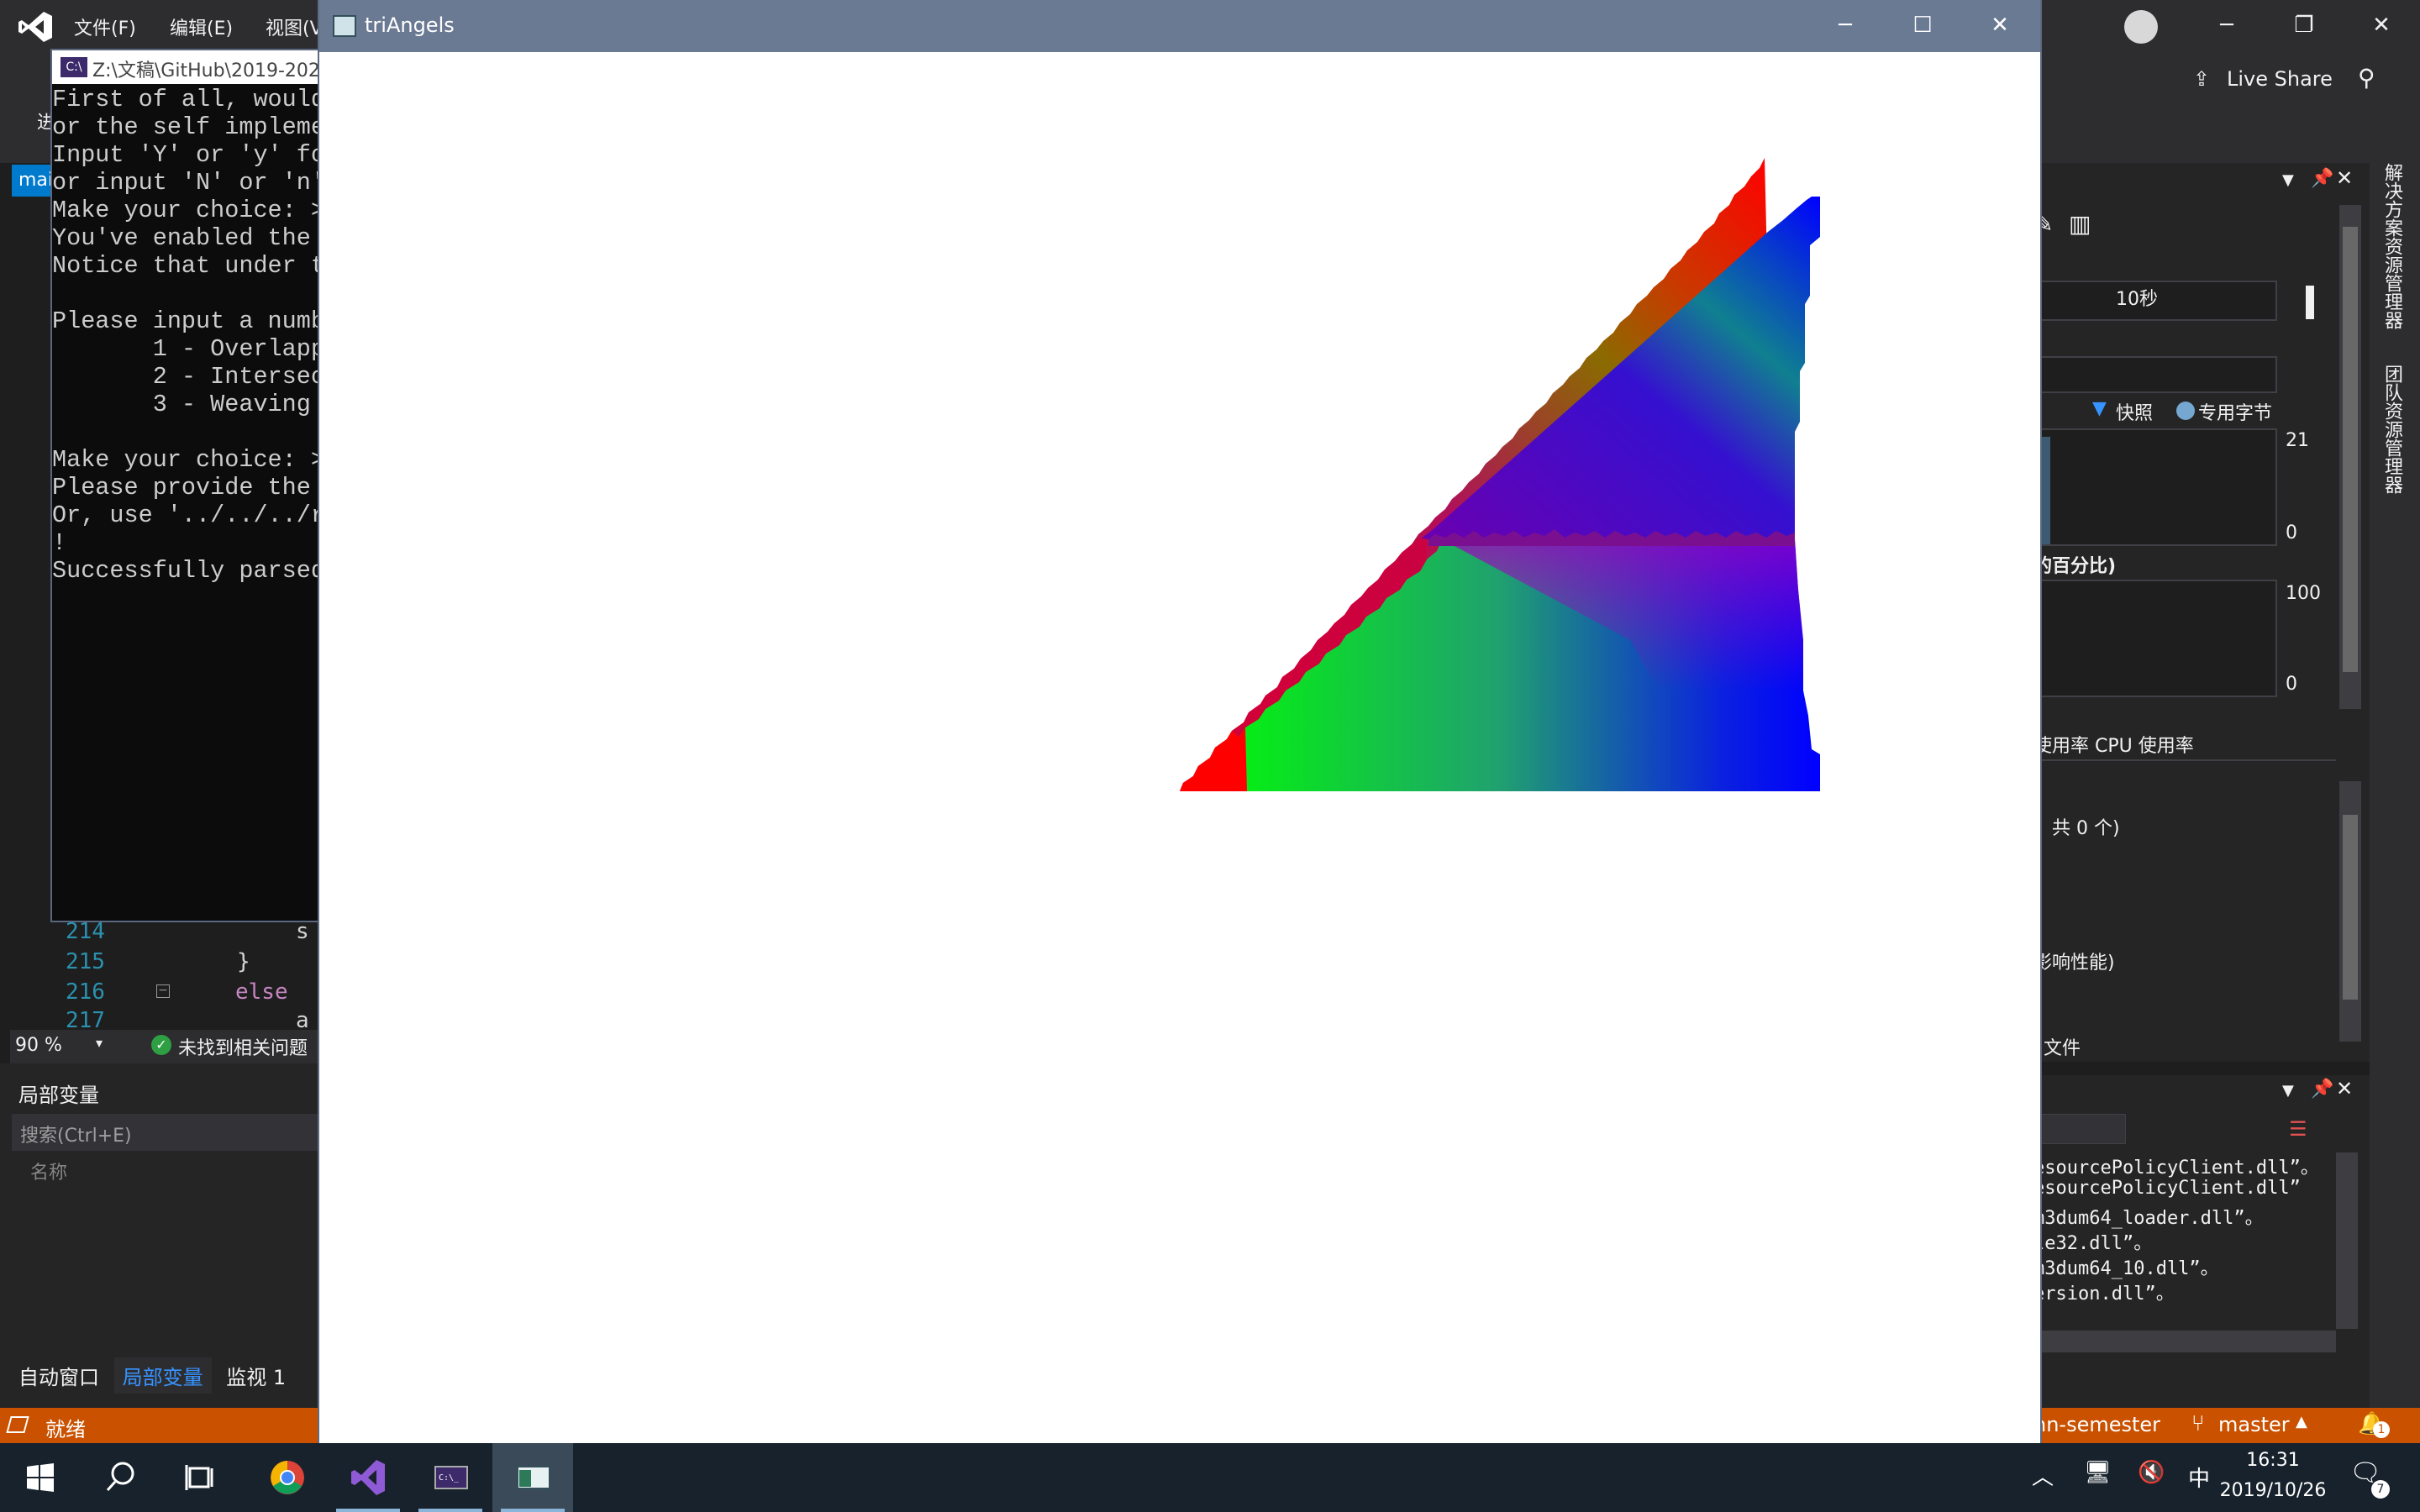 This screenshot has height=1512, width=2420. Describe the element at coordinates (185, 571) in the screenshot. I see `console-line: Successfully parsed` at that location.